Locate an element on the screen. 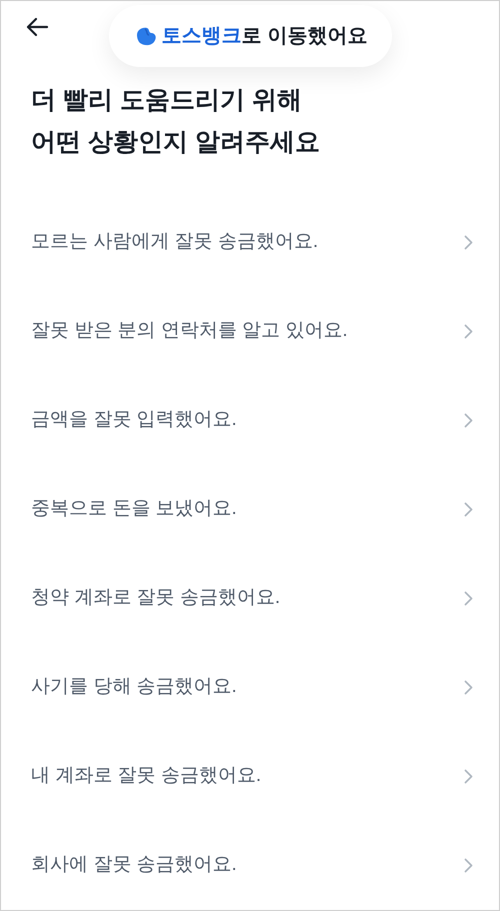 This screenshot has height=911, width=500. back-arrow-icon is located at coordinates (37, 26).